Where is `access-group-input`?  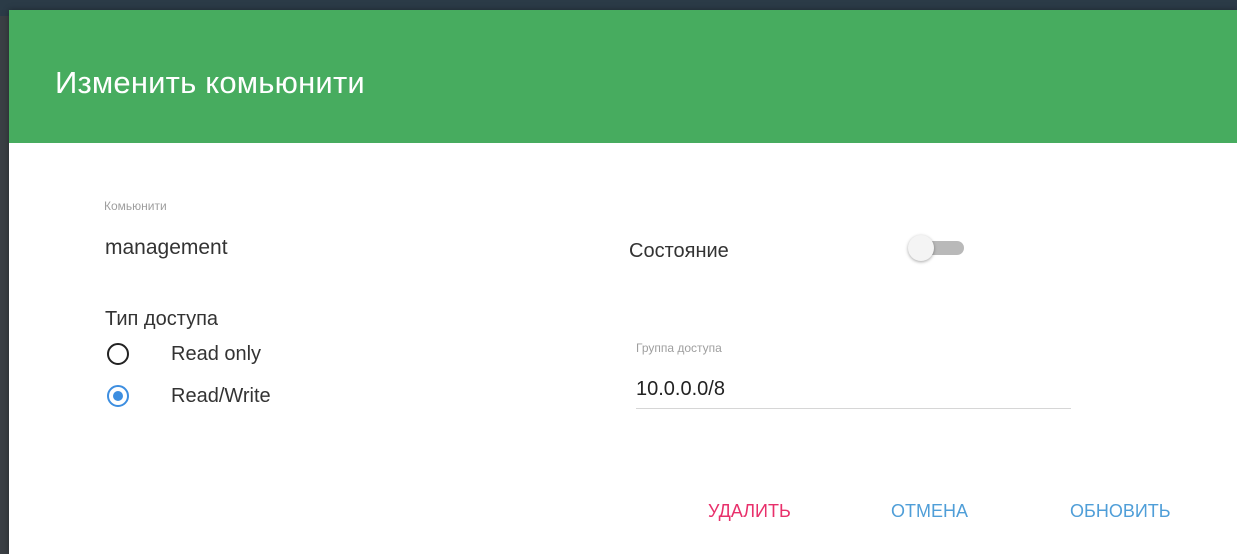 access-group-input is located at coordinates (853, 389).